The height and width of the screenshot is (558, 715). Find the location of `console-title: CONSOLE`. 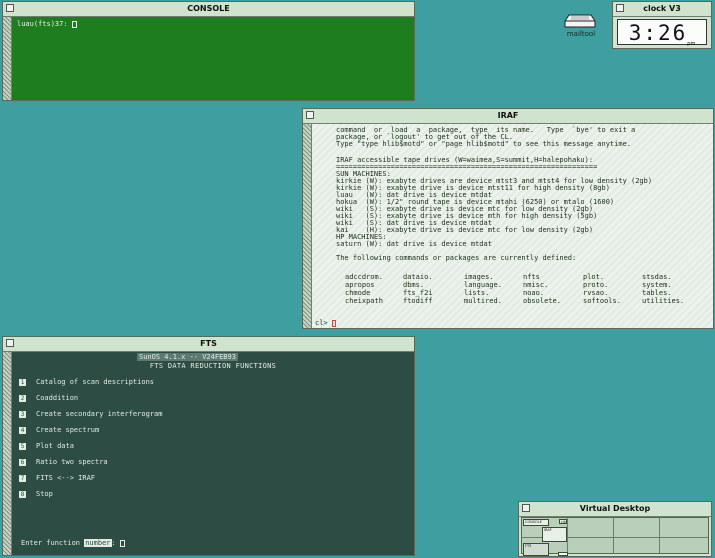

console-title: CONSOLE is located at coordinates (208, 8).